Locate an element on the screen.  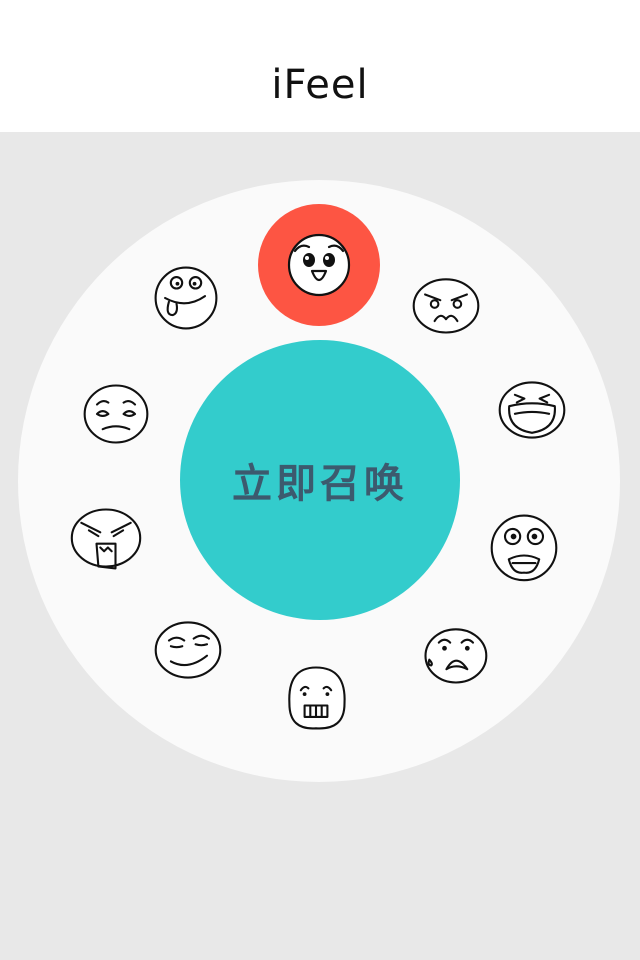
emoji-nervous-button is located at coordinates (316, 696).